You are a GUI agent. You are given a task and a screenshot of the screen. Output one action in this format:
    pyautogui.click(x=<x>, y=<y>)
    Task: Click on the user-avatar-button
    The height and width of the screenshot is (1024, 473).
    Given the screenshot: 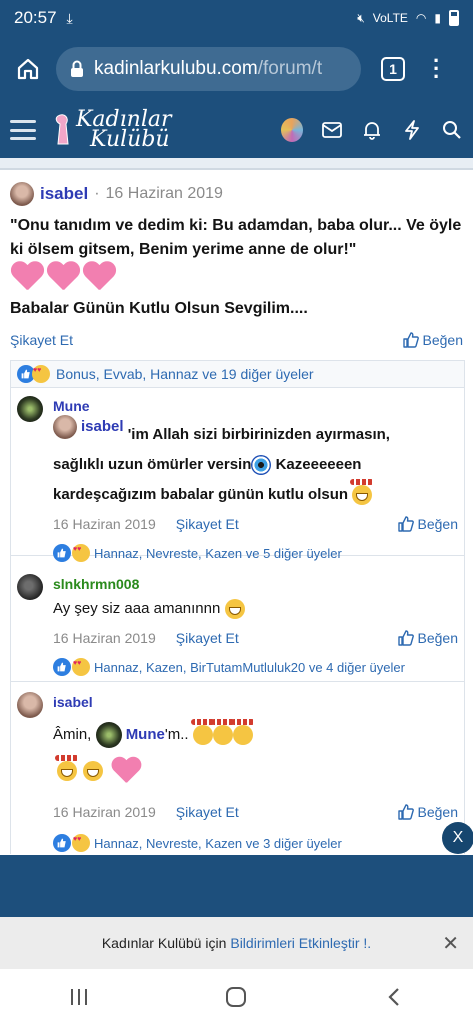 What is the action you would take?
    pyautogui.click(x=292, y=130)
    